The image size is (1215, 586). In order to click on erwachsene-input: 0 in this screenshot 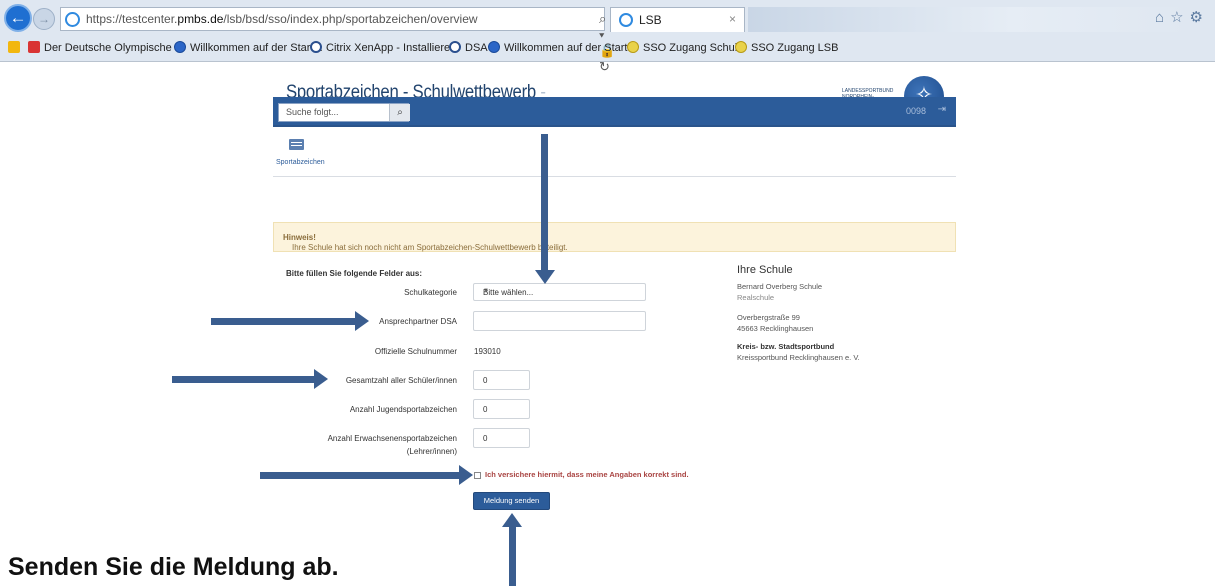, I will do `click(501, 438)`.